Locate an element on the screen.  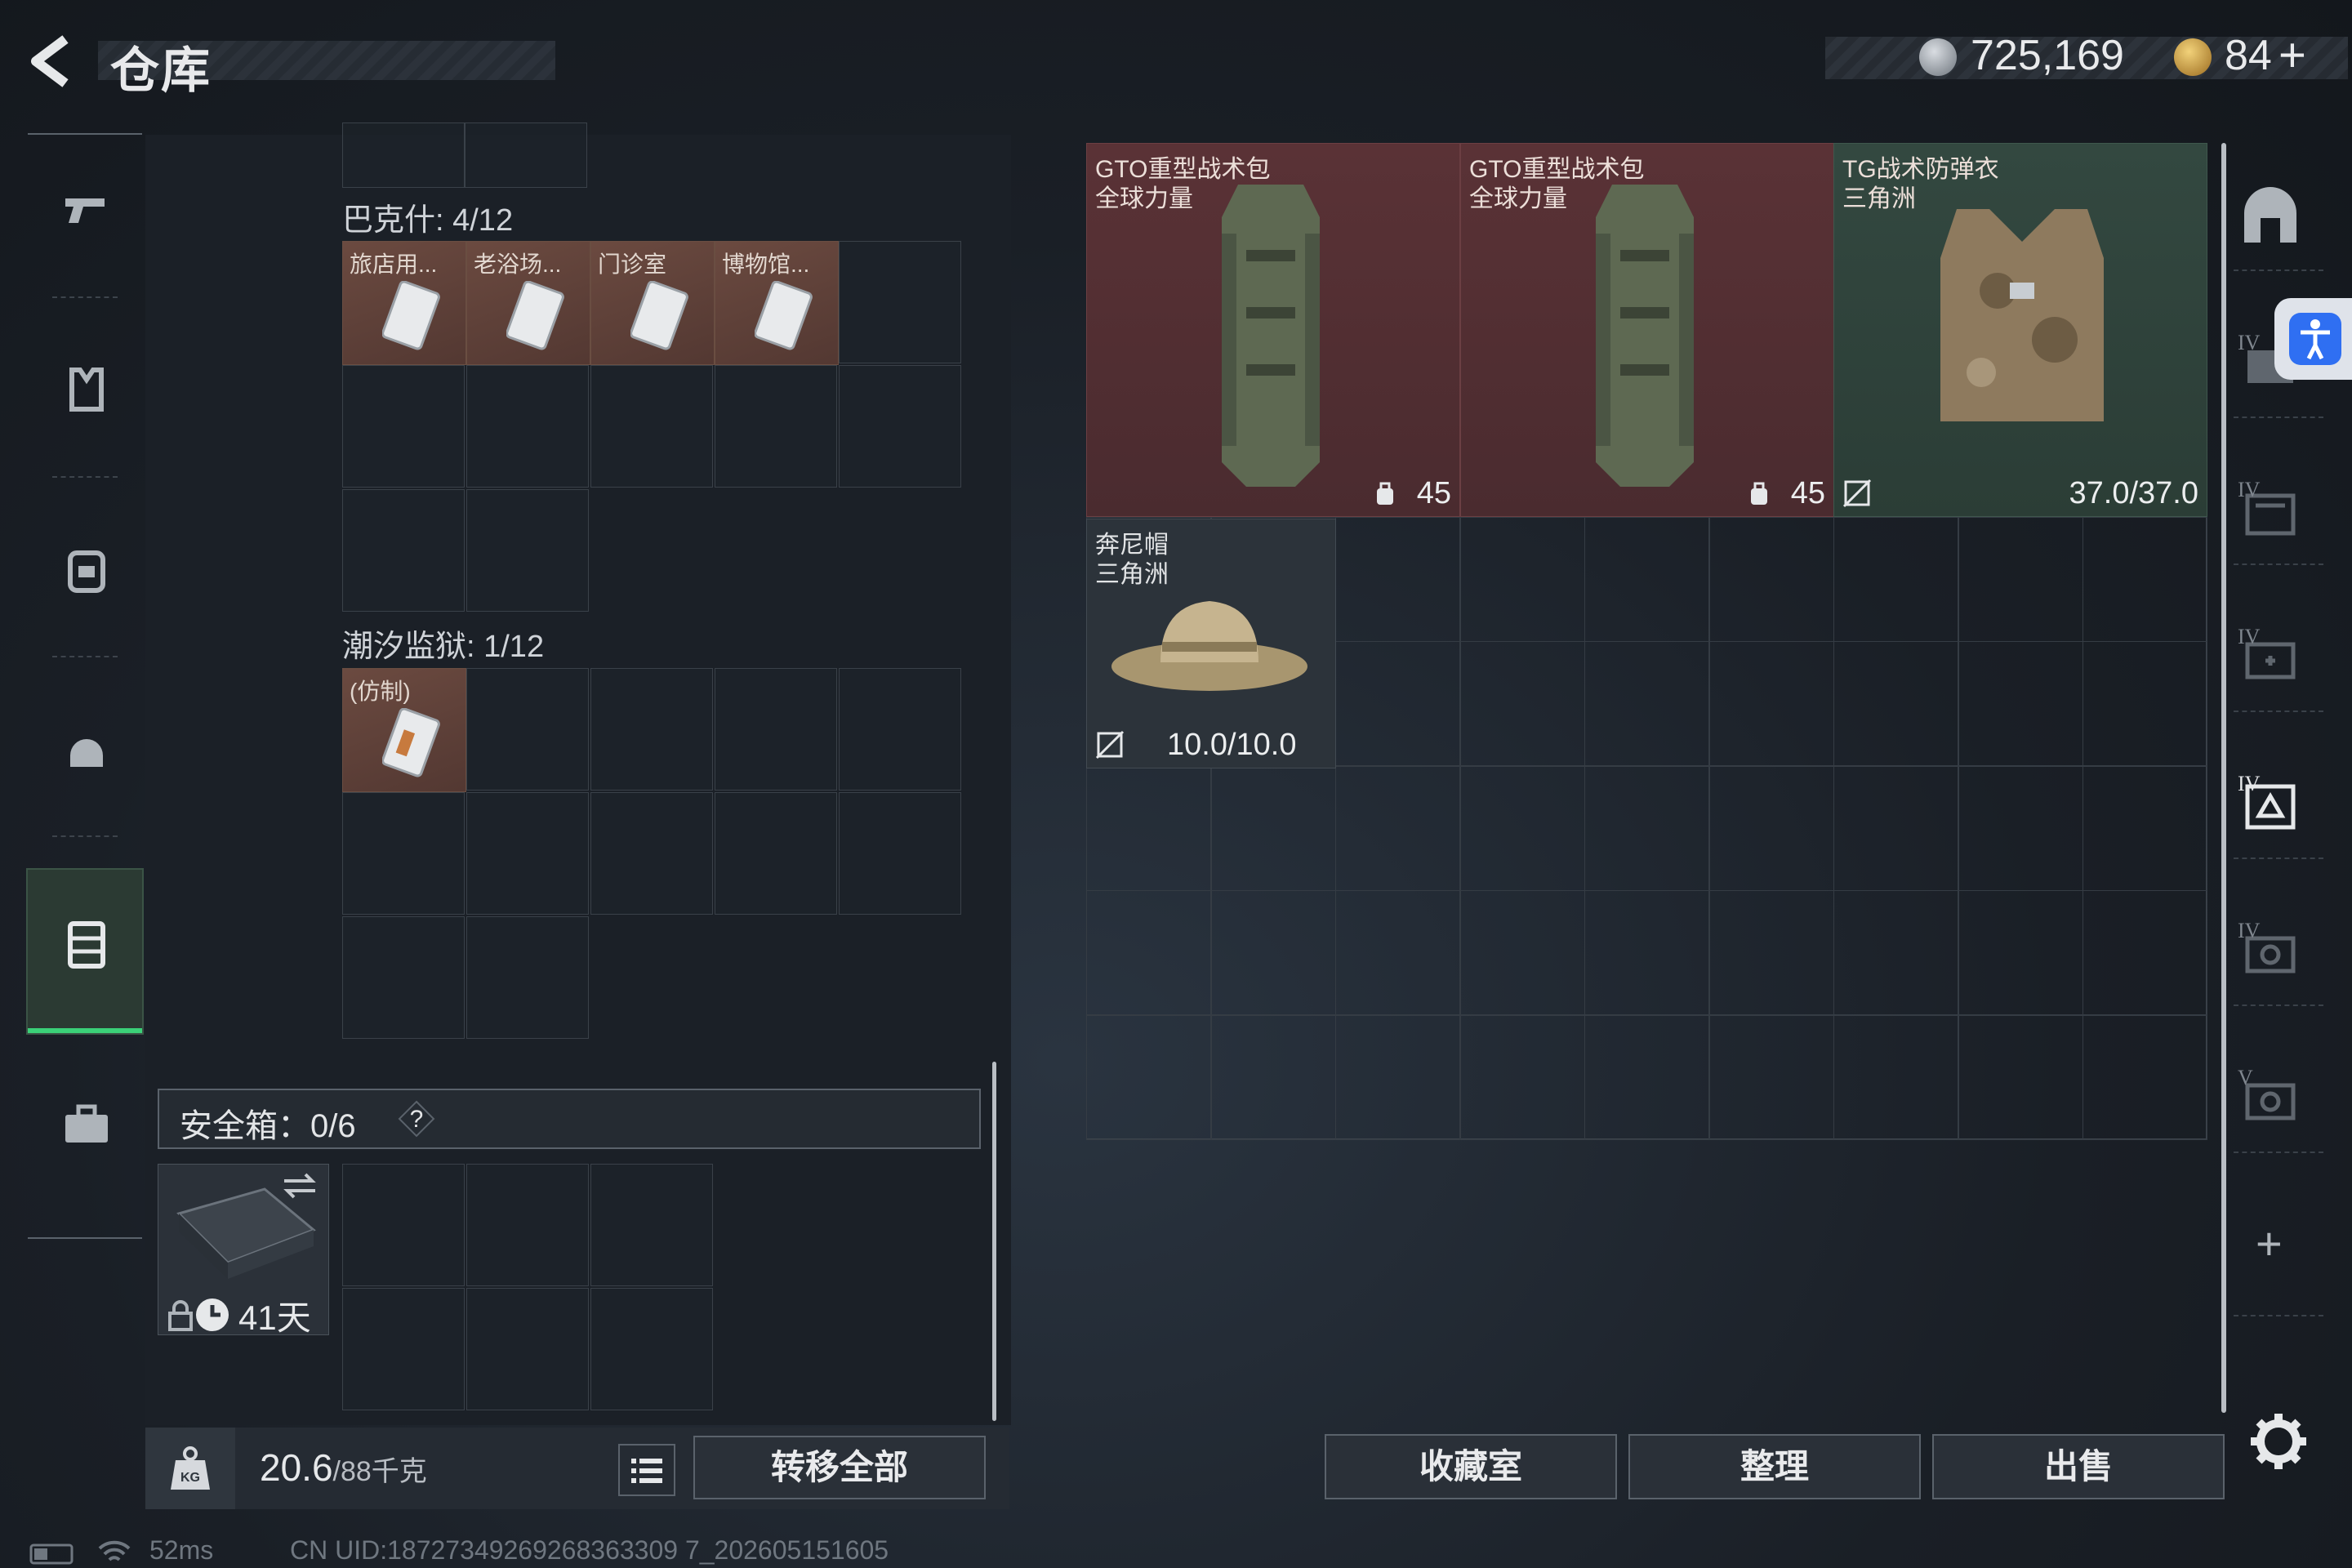
stash-item-hat: 奔尼帽 三角洲 10.0/10.0 is located at coordinates (1211, 643).